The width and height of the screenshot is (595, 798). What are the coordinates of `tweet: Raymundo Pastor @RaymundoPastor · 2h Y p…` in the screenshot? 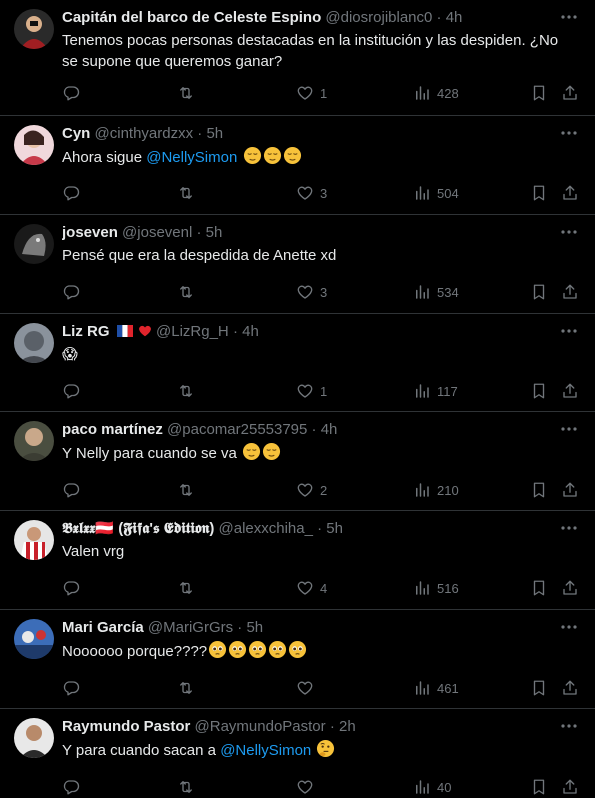 It's located at (297, 753).